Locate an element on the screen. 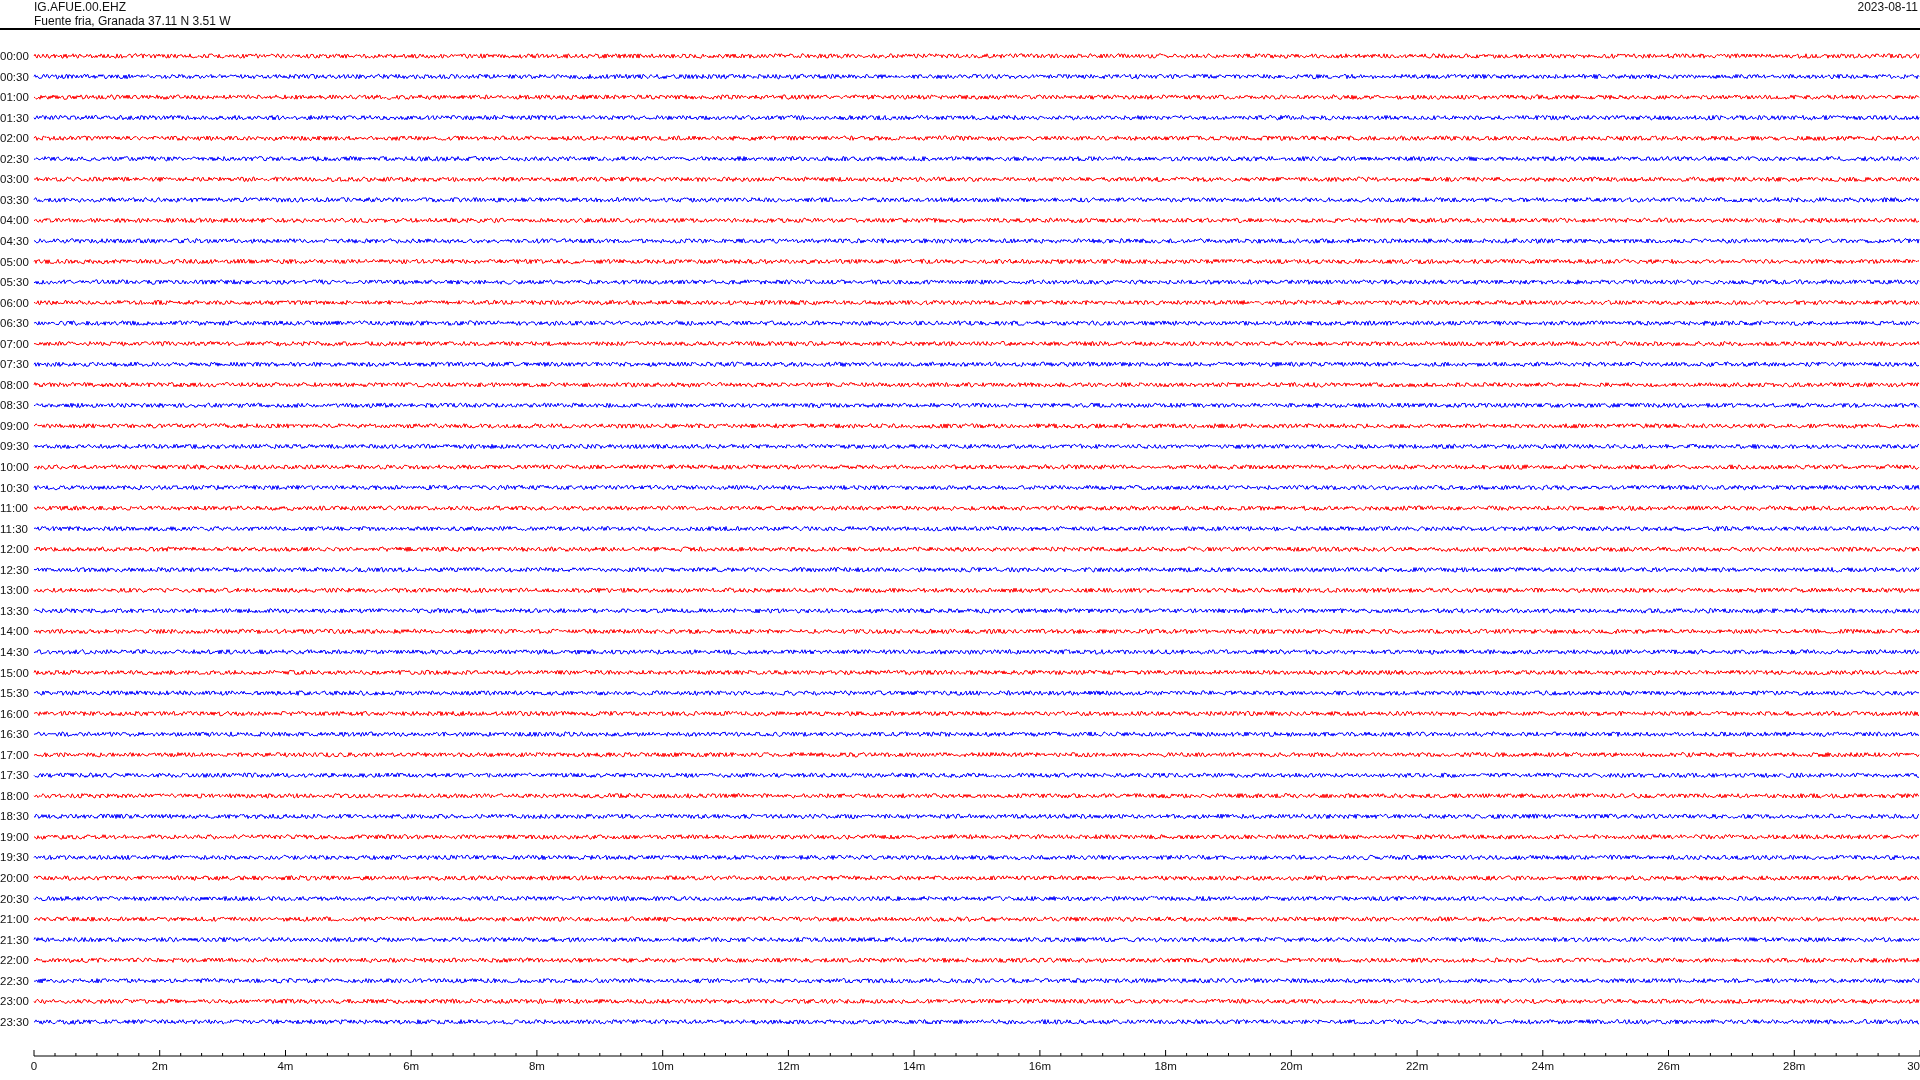  time-label: 07:00 is located at coordinates (14, 343).